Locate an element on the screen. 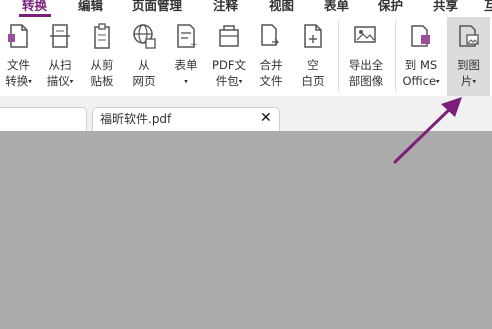 This screenshot has height=329, width=492. blank-page-label-2: 白页 is located at coordinates (313, 81).